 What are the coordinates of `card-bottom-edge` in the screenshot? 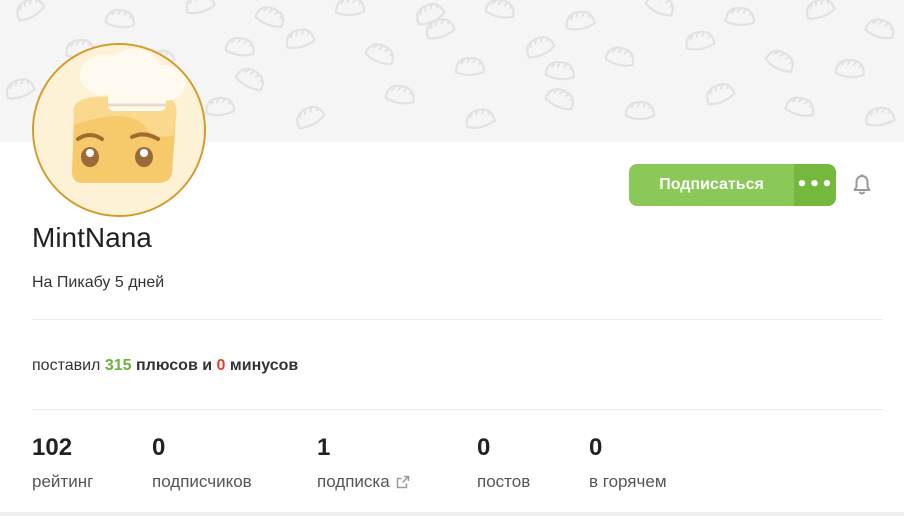 It's located at (452, 514).